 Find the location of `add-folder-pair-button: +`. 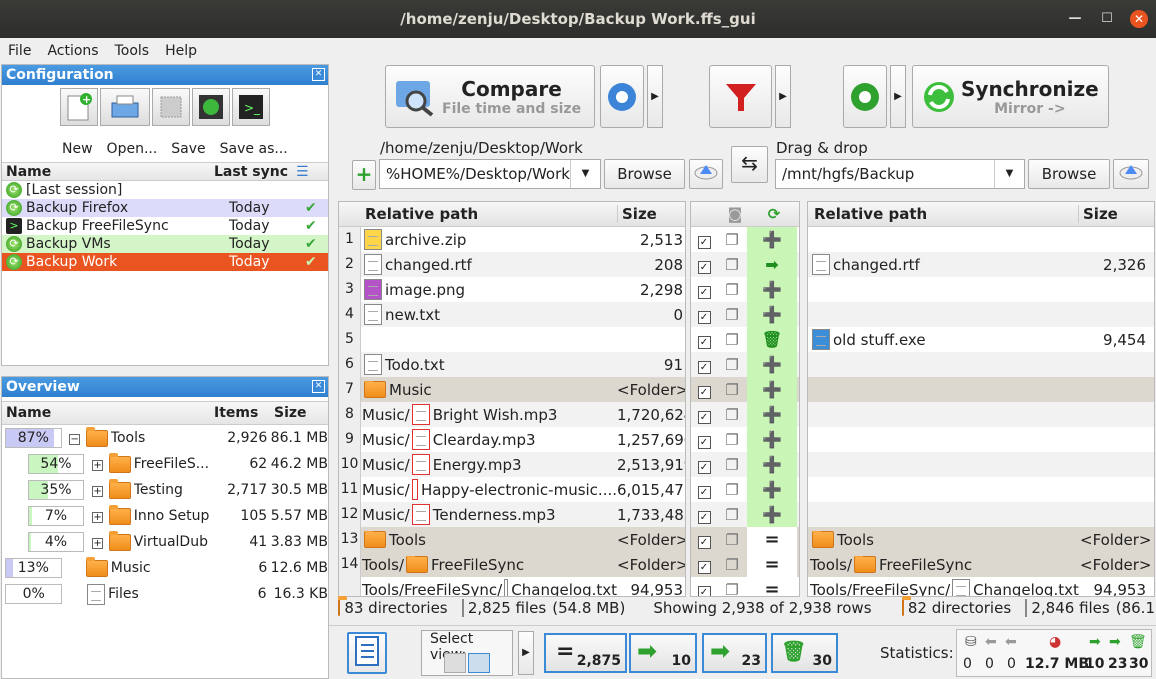

add-folder-pair-button: + is located at coordinates (364, 175).